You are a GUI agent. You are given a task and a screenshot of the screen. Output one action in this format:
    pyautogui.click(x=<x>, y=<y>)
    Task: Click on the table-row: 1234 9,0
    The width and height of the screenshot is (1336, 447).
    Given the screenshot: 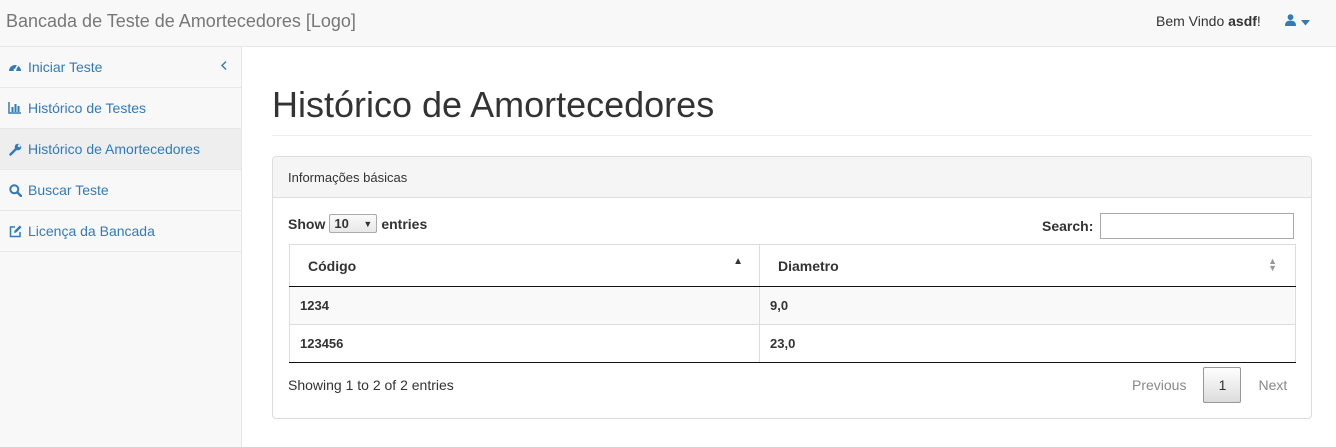 What is the action you would take?
    pyautogui.click(x=792, y=305)
    